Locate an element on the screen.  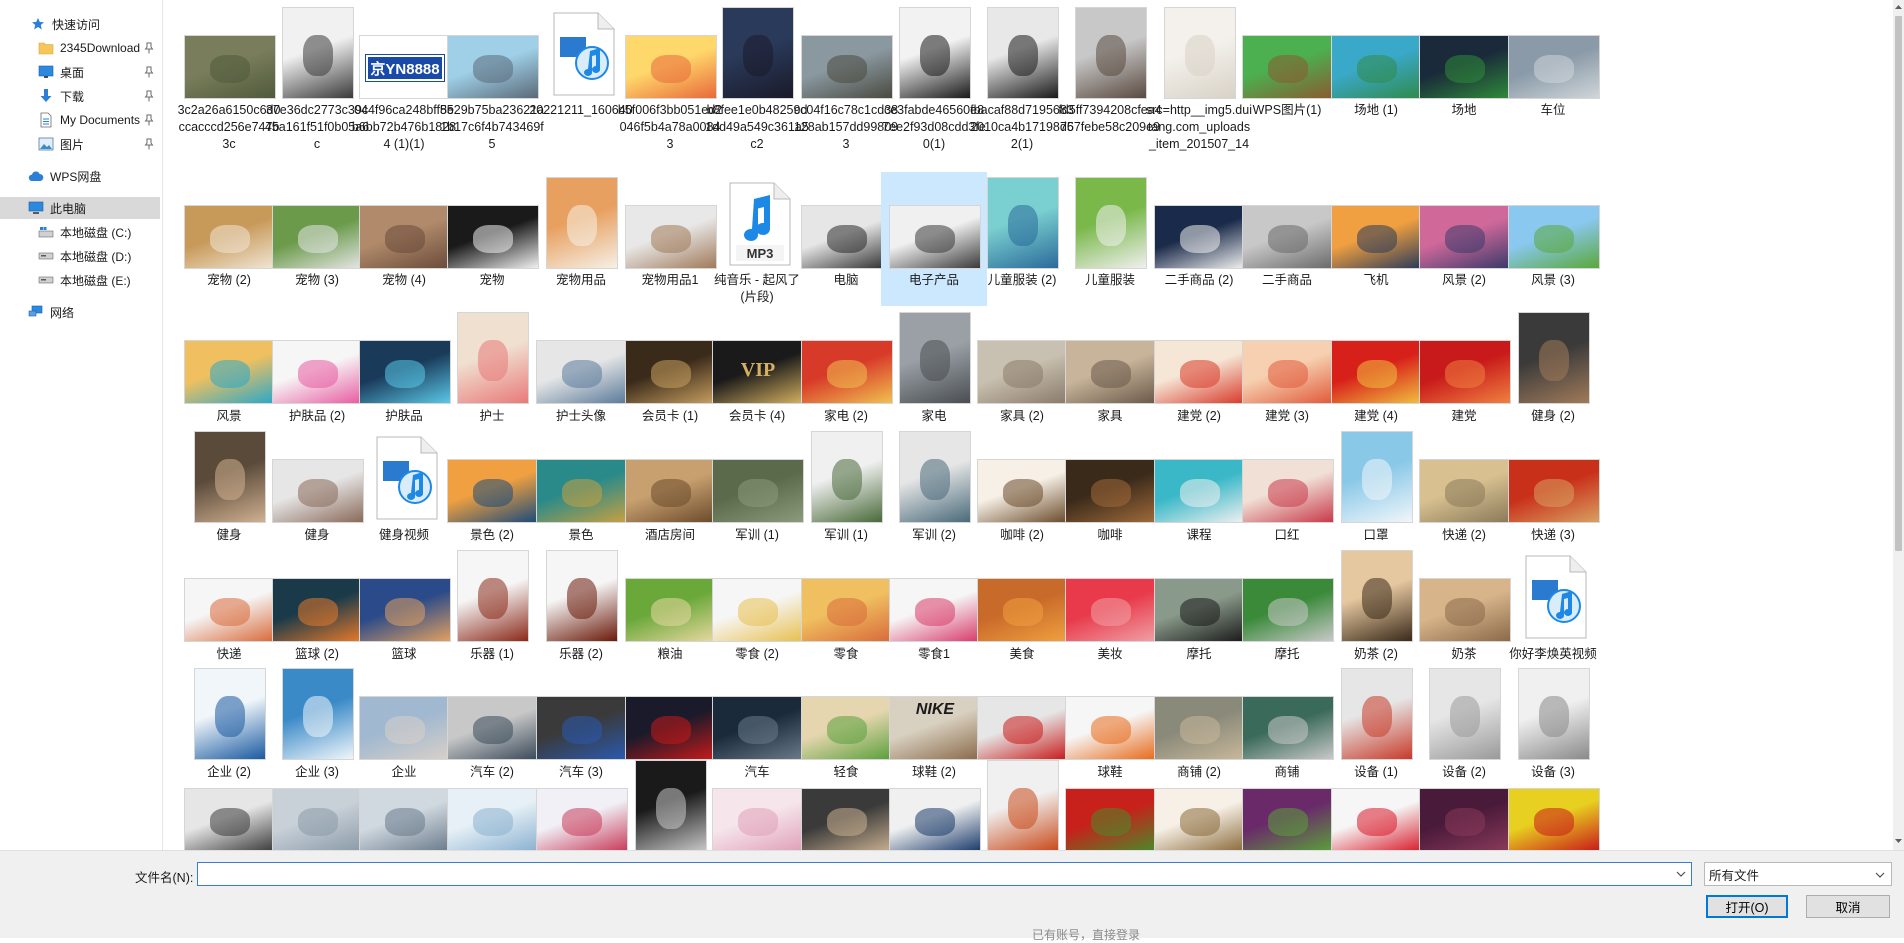
file-item: 快递 (3) is located at coordinates (1553, 487).